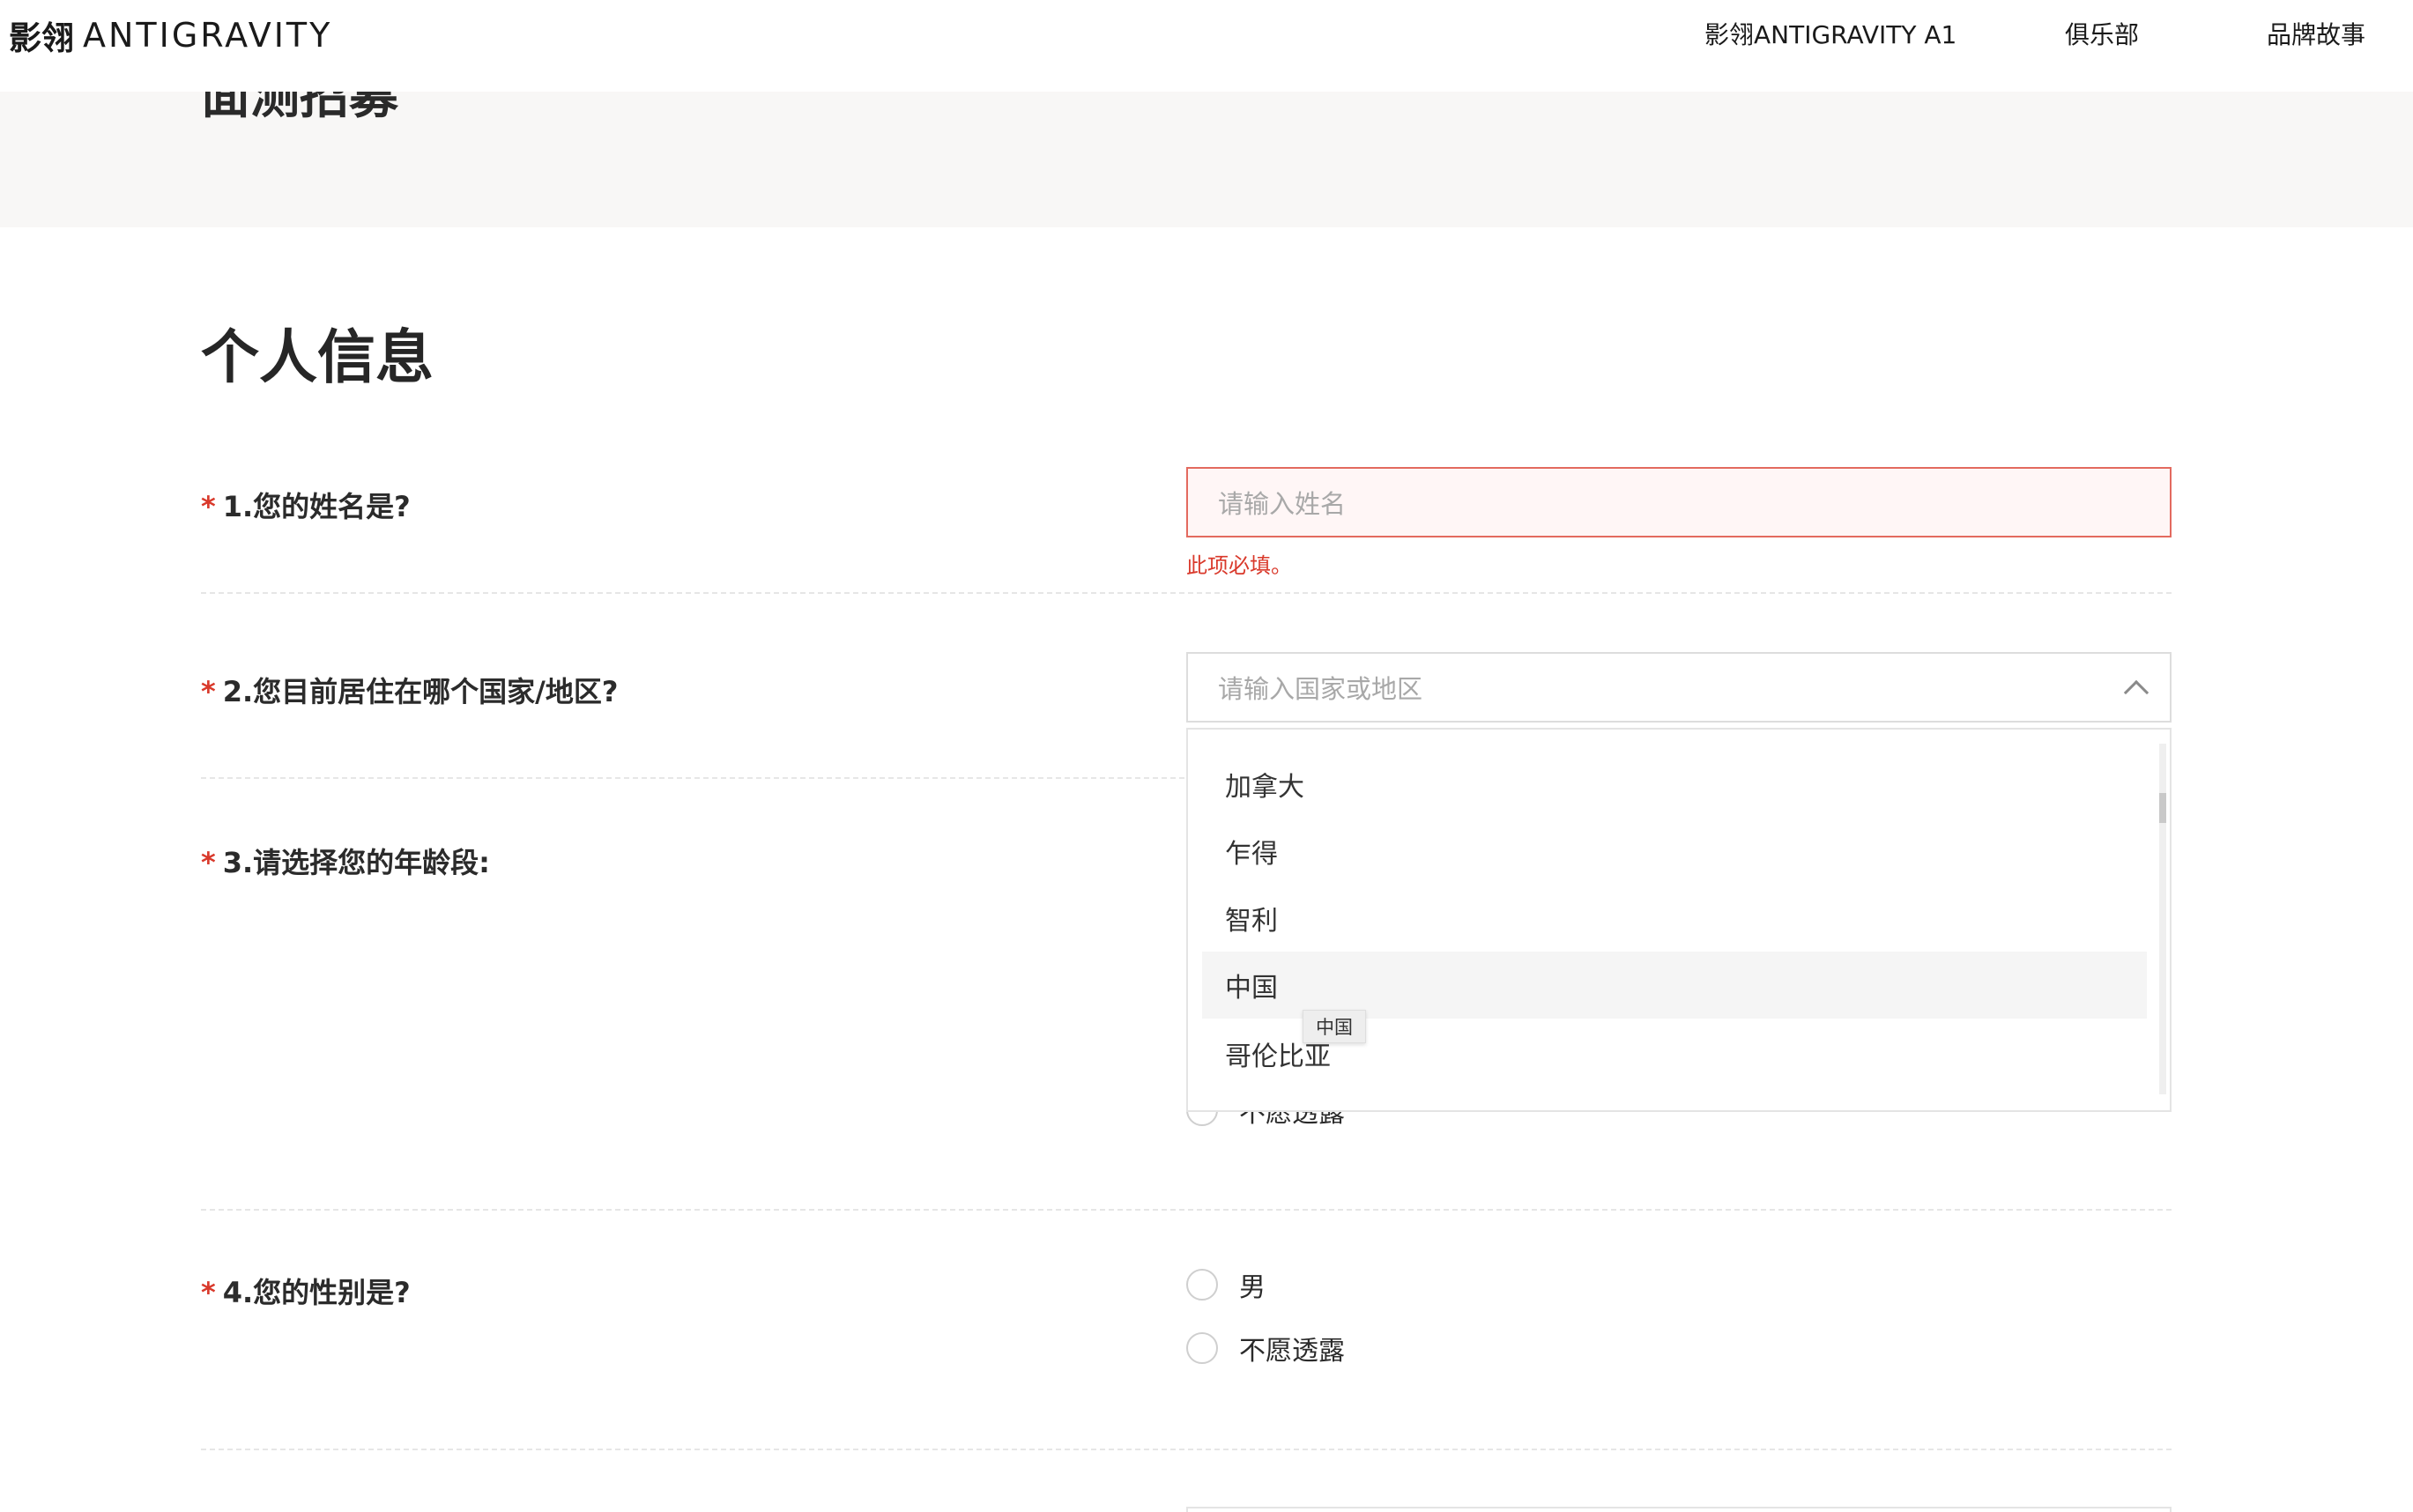  I want to click on name-input-placeholder: 请输入姓名, so click(1282, 504).